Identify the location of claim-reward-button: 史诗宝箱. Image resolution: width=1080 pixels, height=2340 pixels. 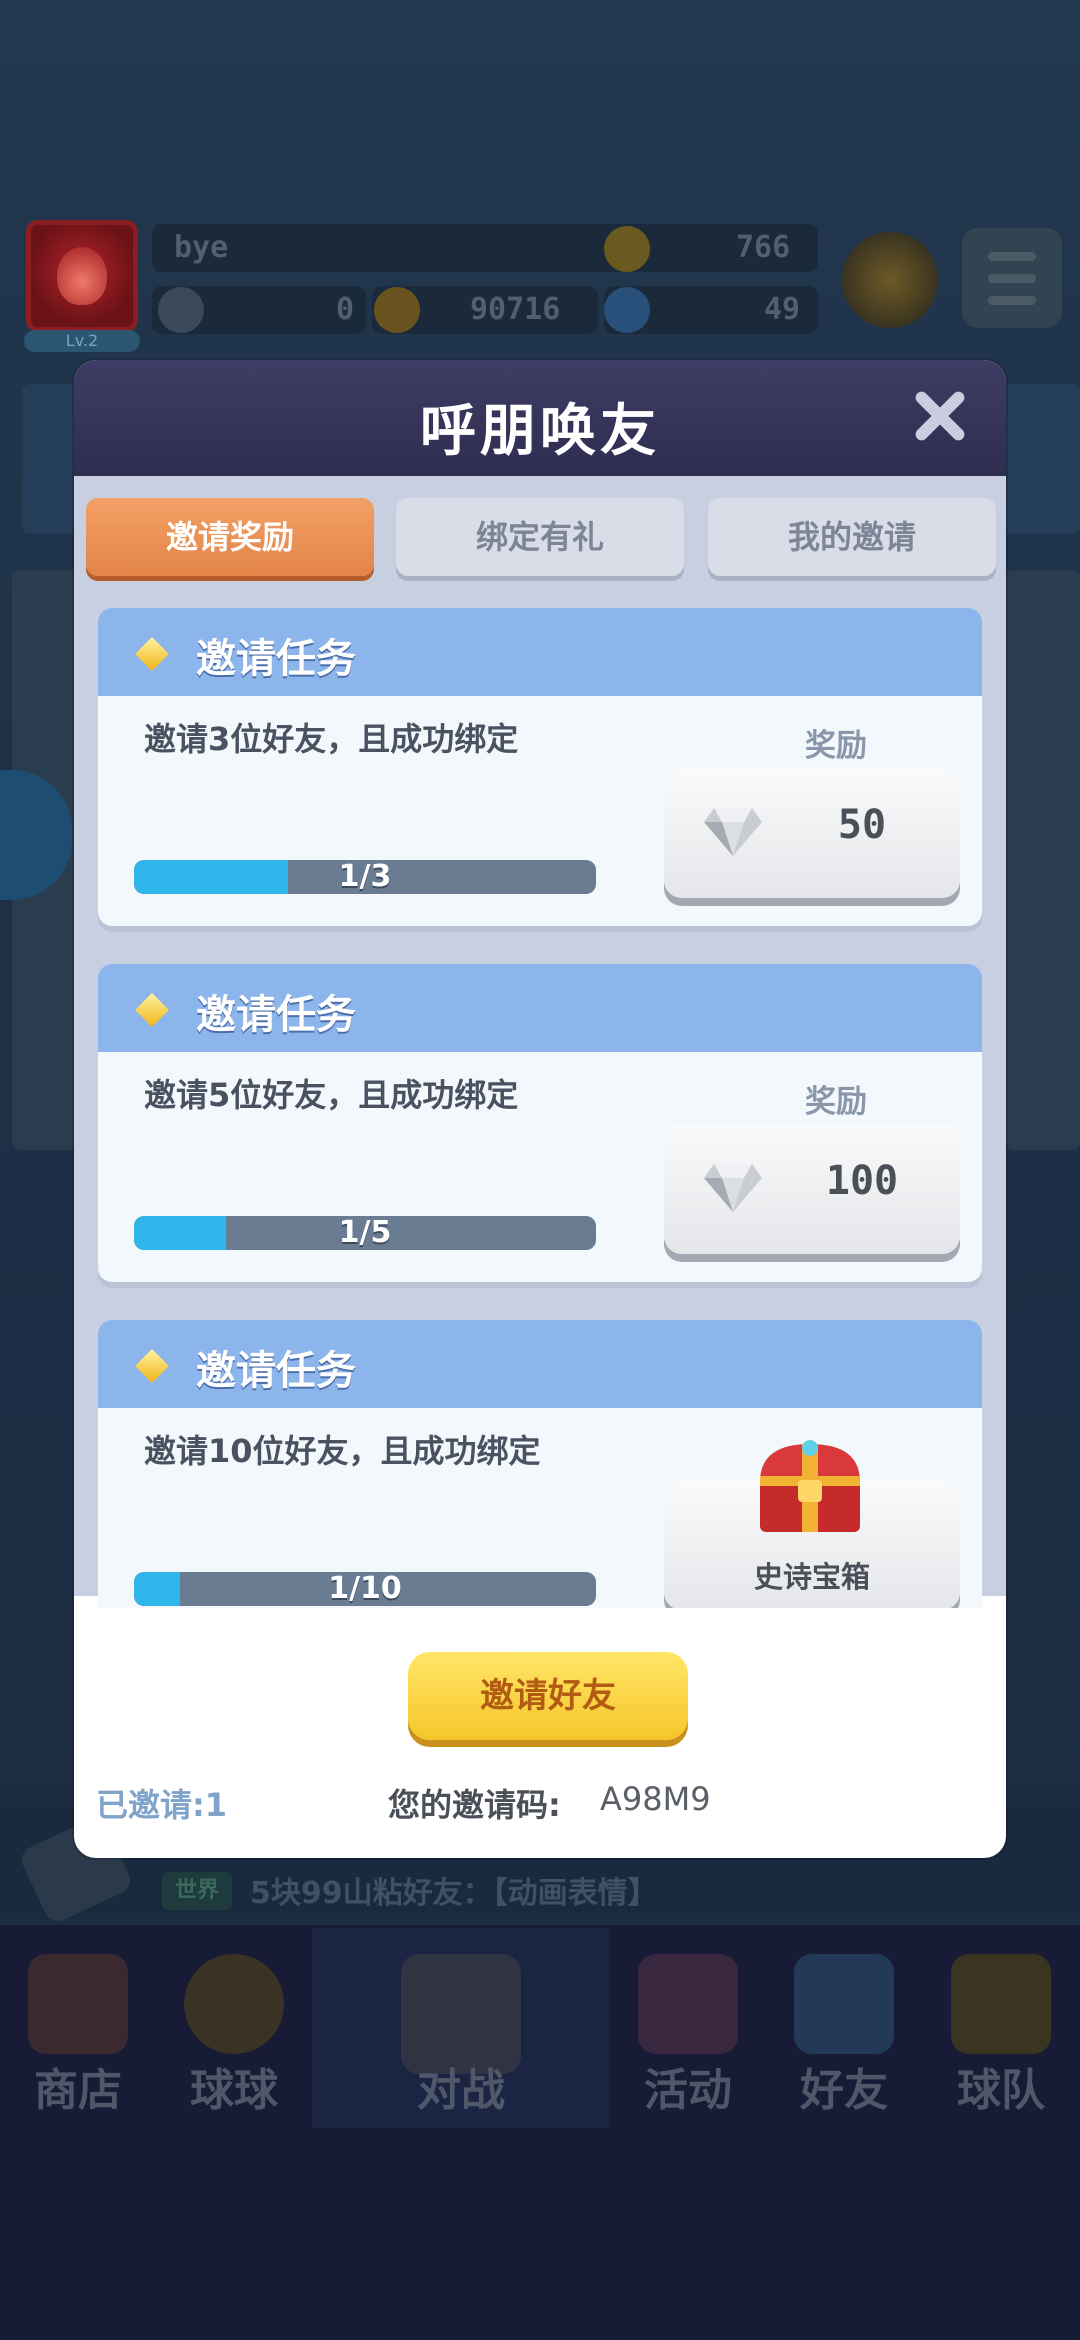
(812, 1524).